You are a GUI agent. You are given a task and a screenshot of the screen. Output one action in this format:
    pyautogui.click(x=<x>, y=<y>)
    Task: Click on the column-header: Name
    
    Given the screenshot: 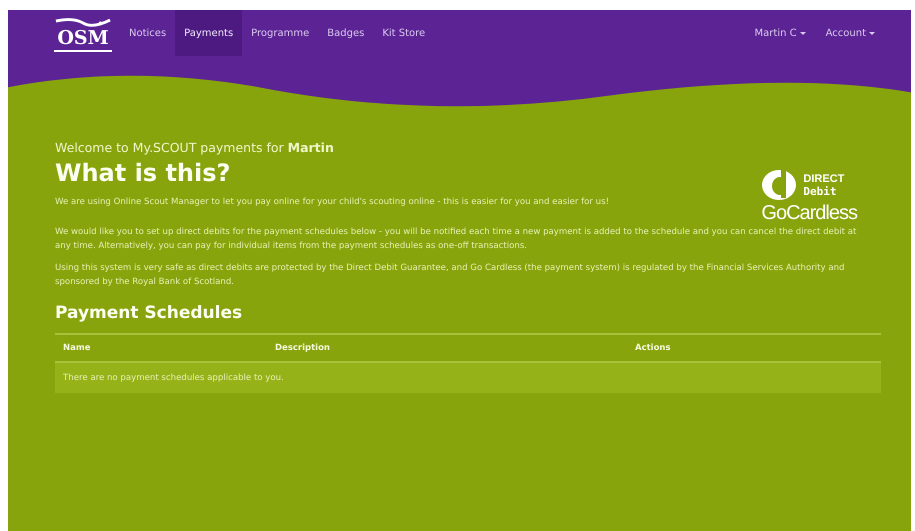 What is the action you would take?
    pyautogui.click(x=77, y=348)
    